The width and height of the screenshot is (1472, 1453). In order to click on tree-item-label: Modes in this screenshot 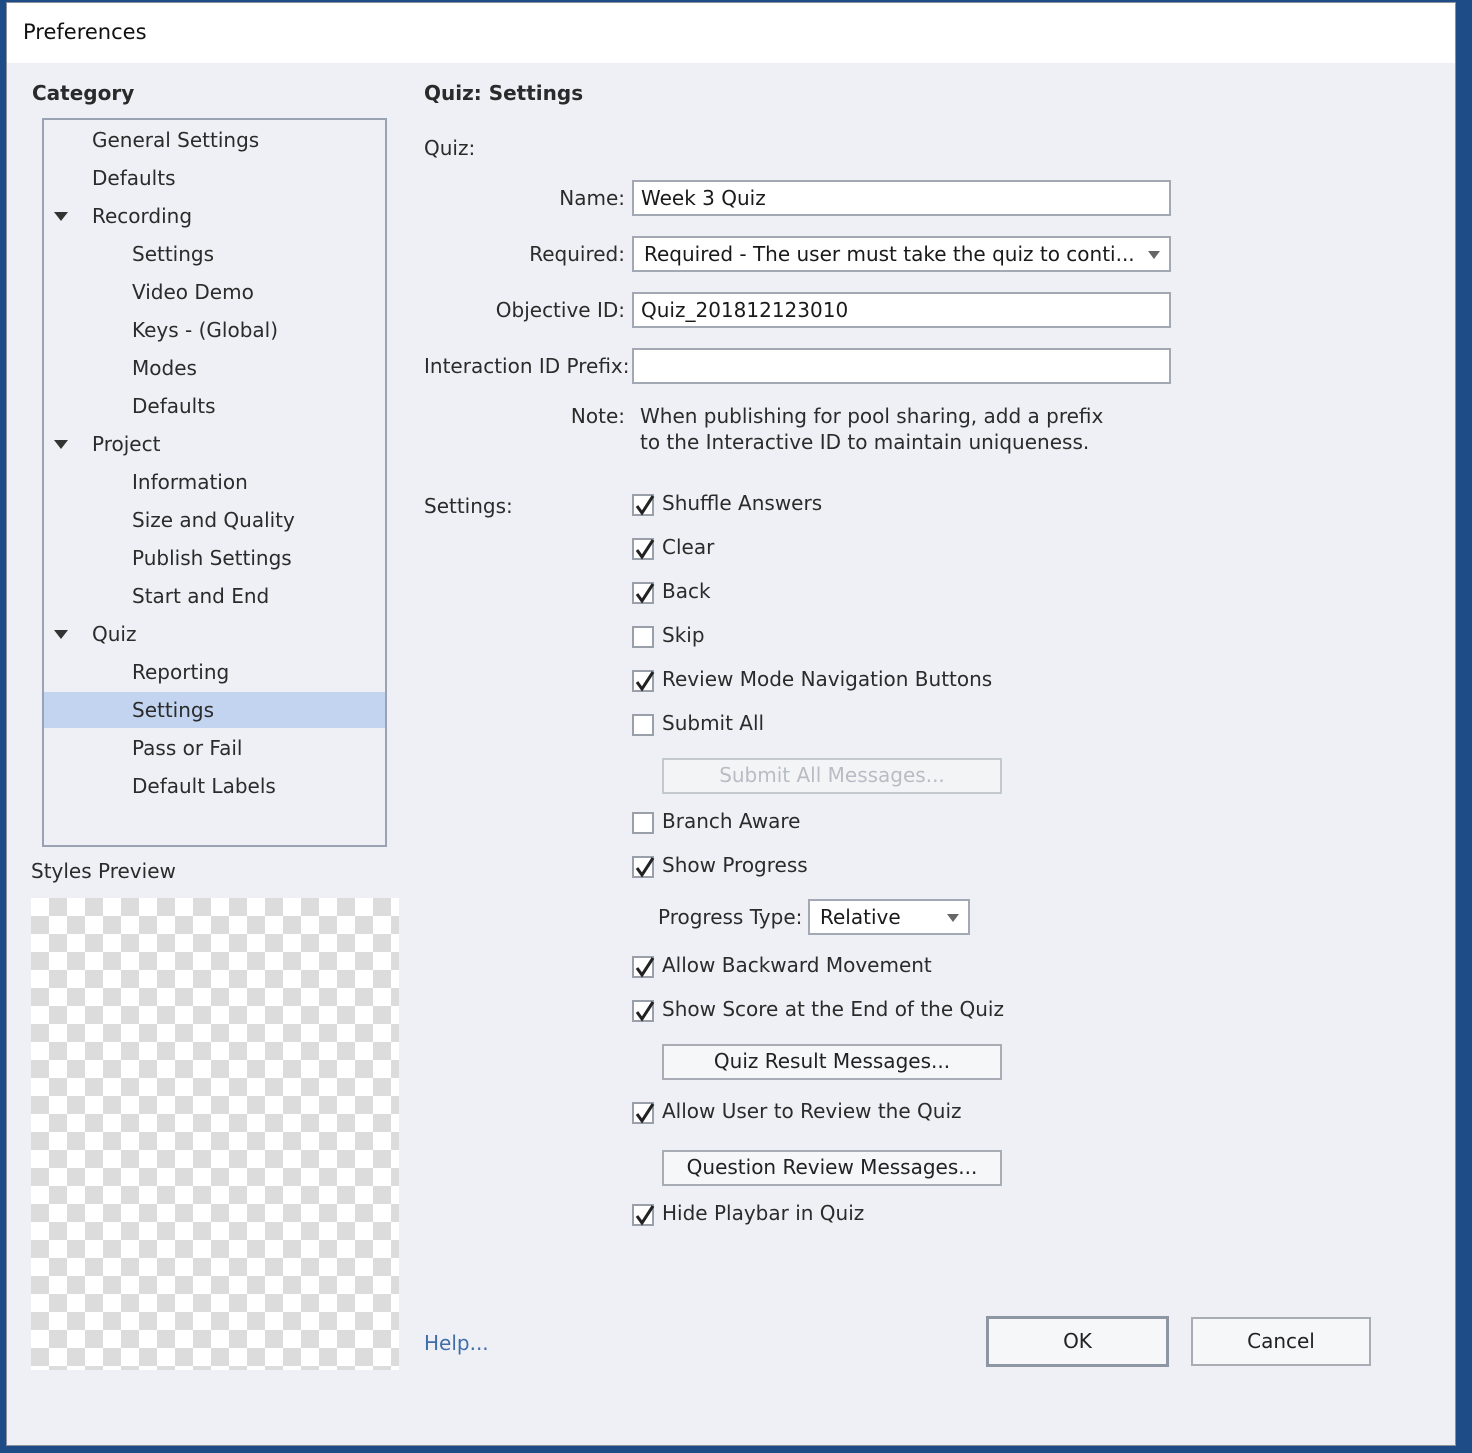, I will do `click(164, 368)`.